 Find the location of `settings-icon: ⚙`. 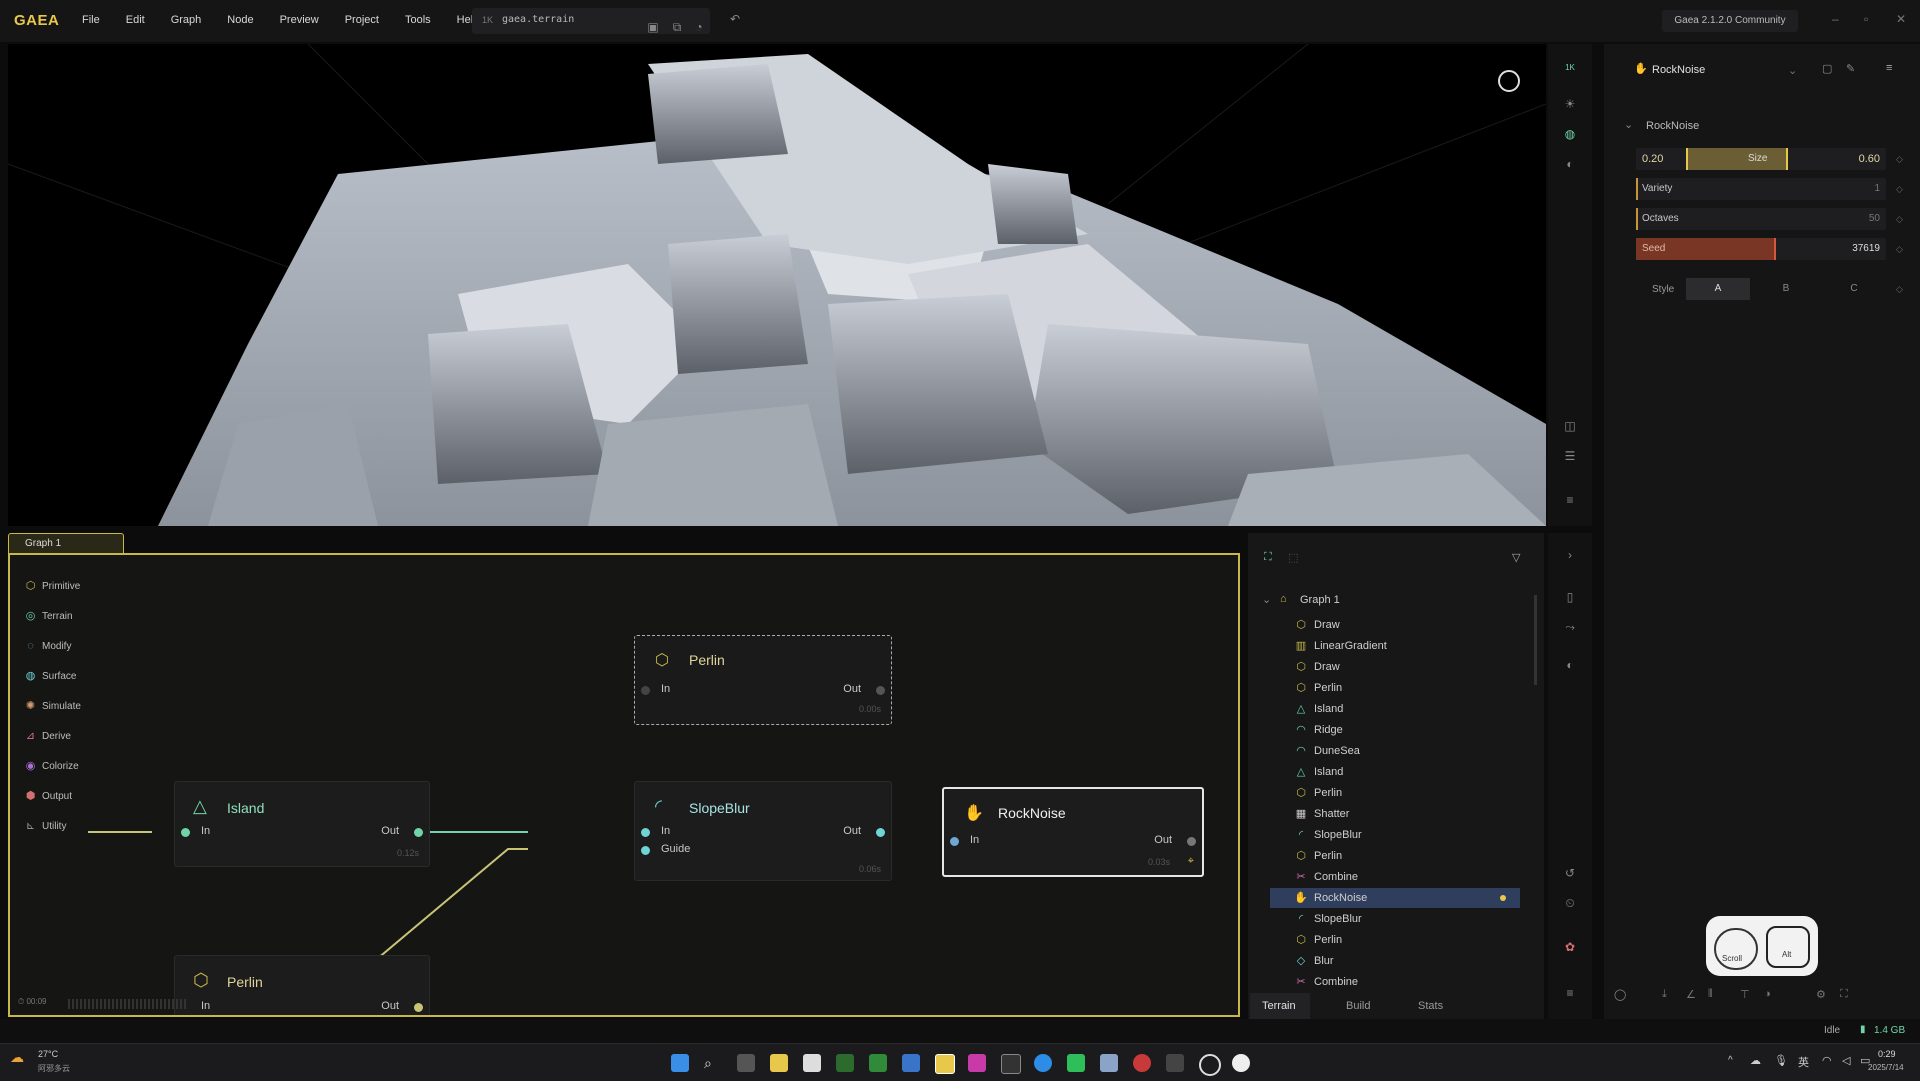

settings-icon: ⚙ is located at coordinates (1821, 994).